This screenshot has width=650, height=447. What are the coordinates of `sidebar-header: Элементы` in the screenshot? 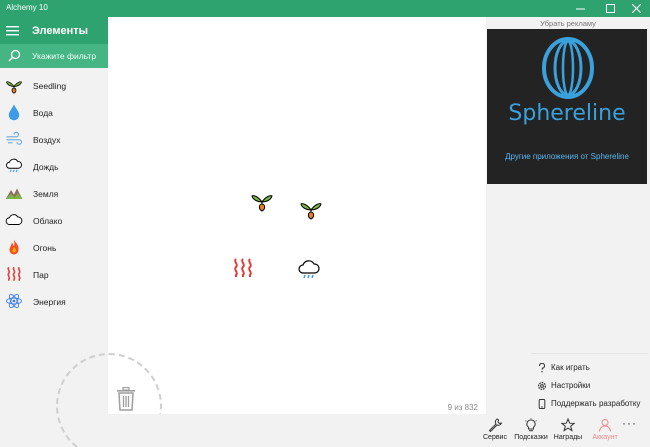 It's located at (54, 30).